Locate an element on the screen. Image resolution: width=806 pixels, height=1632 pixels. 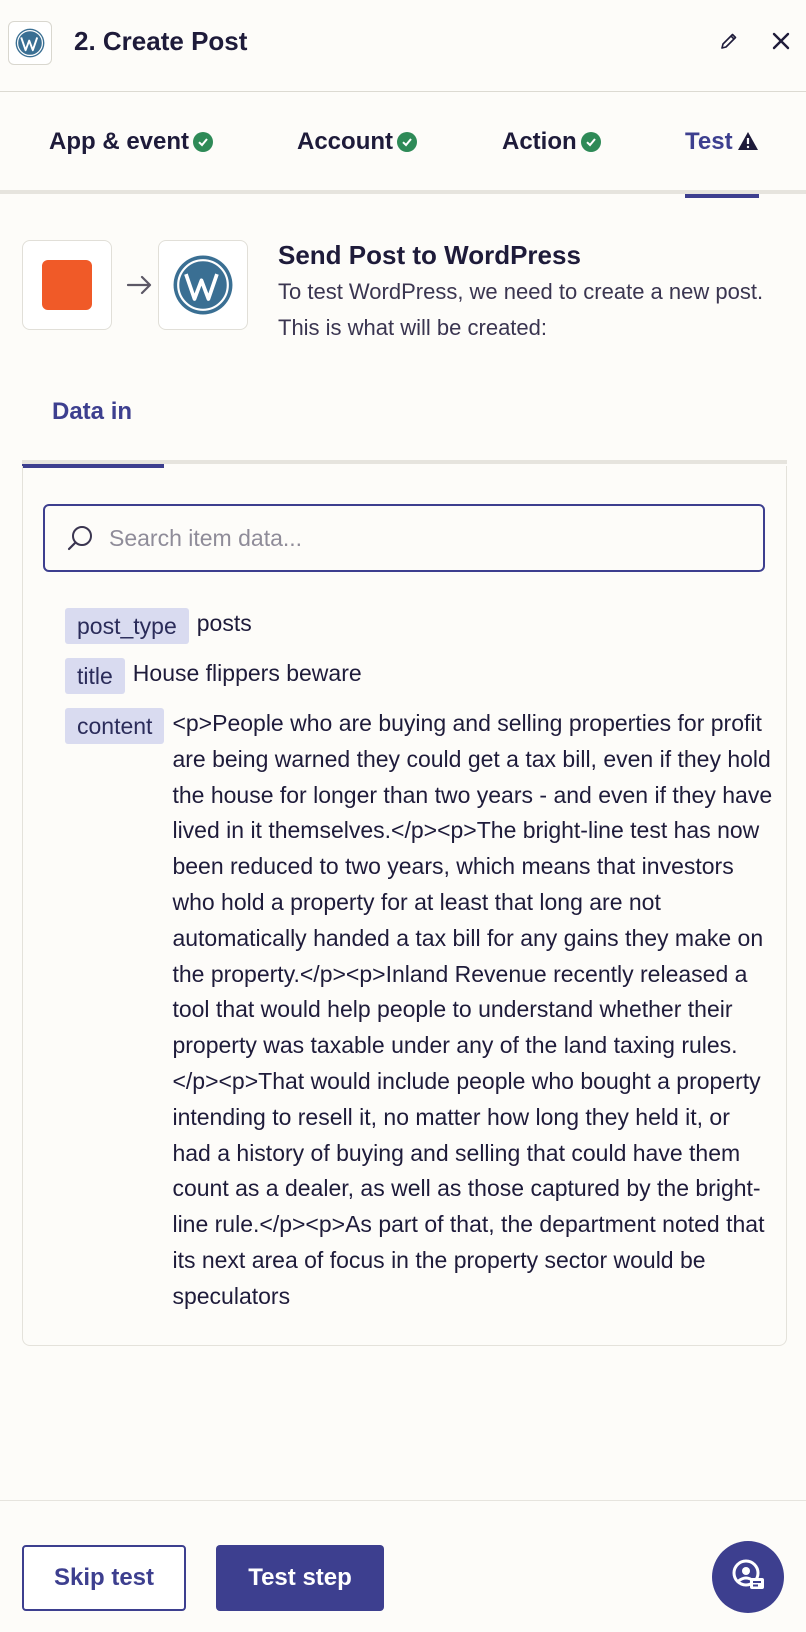
help-button is located at coordinates (748, 1577).